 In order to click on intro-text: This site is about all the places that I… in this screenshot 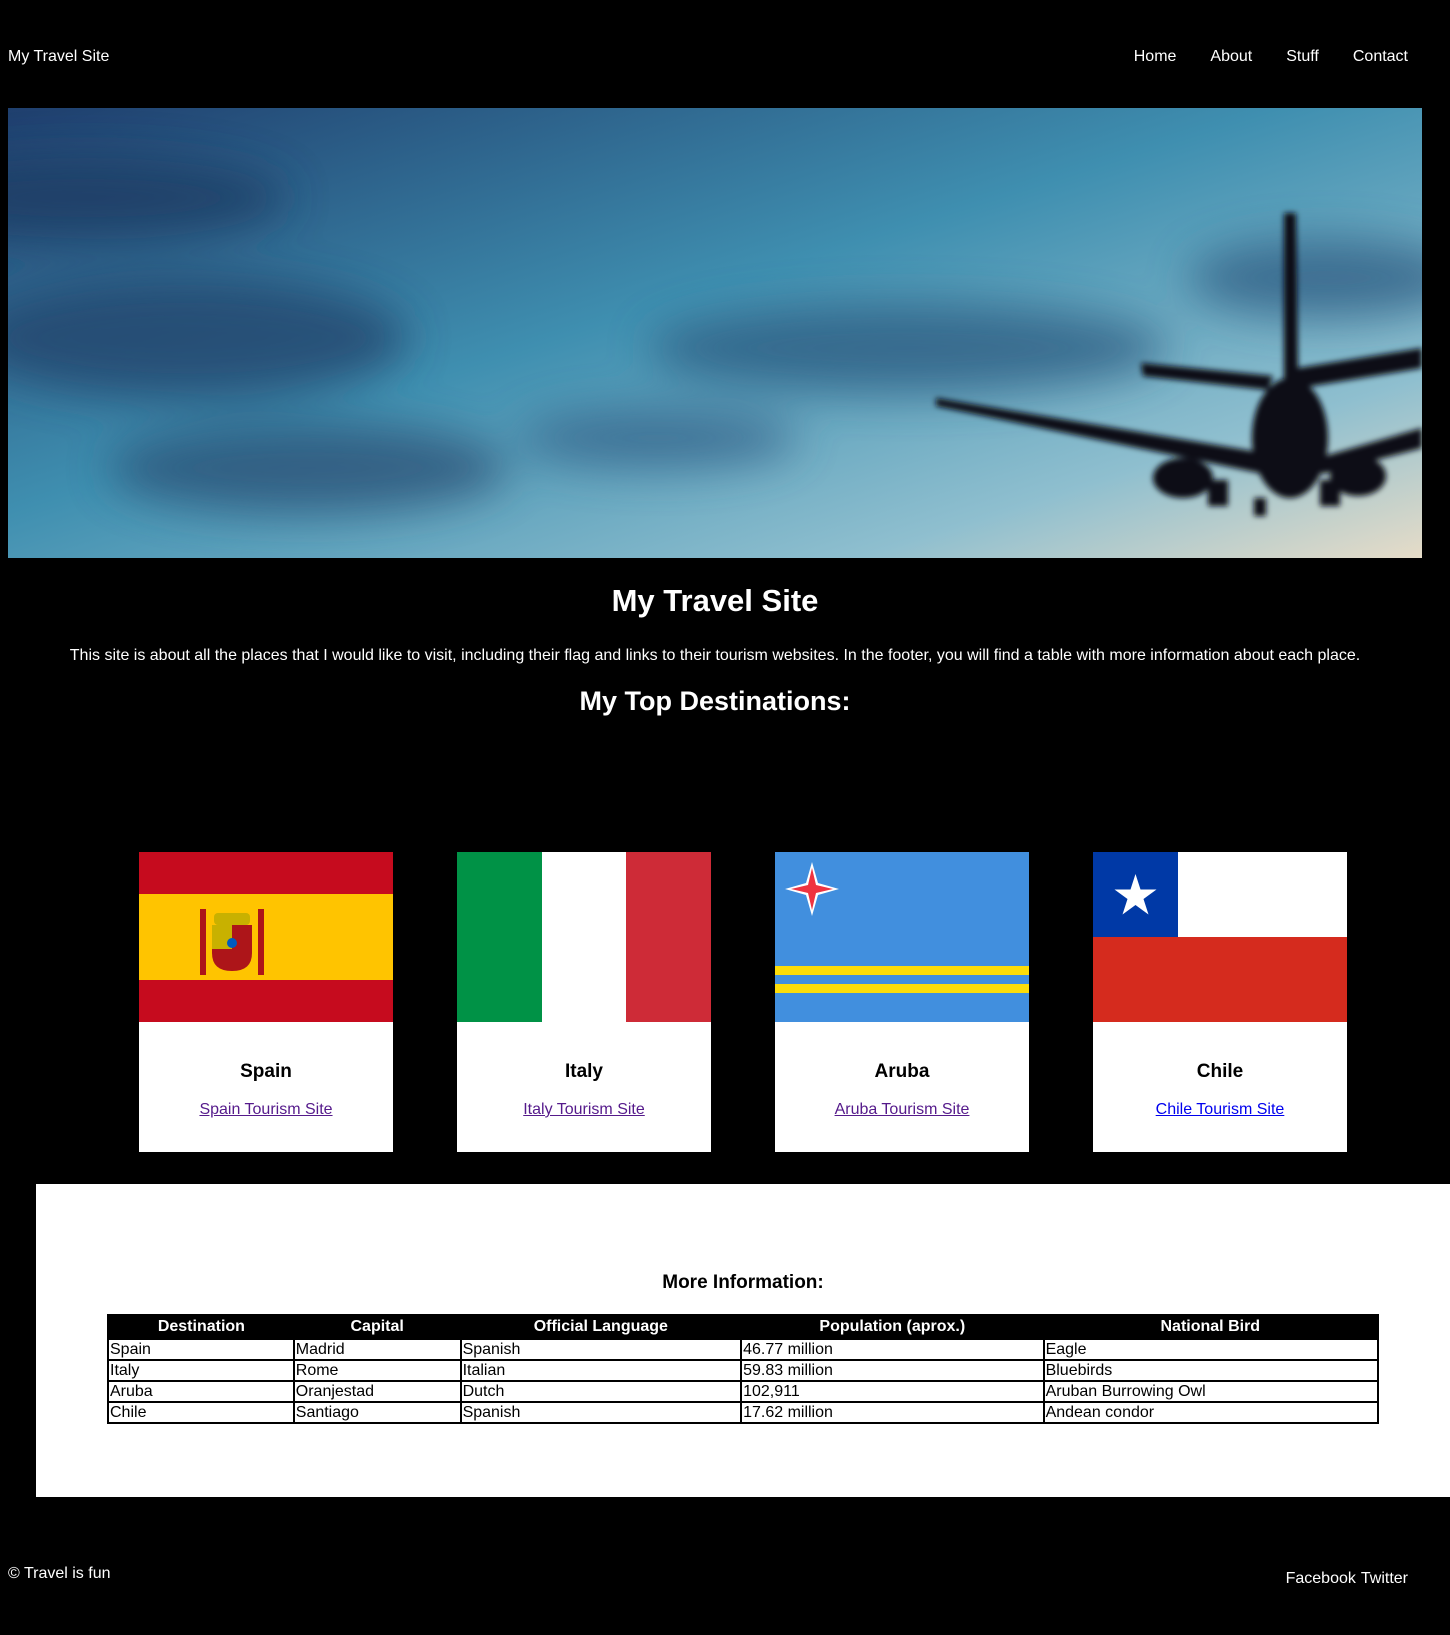, I will do `click(715, 655)`.